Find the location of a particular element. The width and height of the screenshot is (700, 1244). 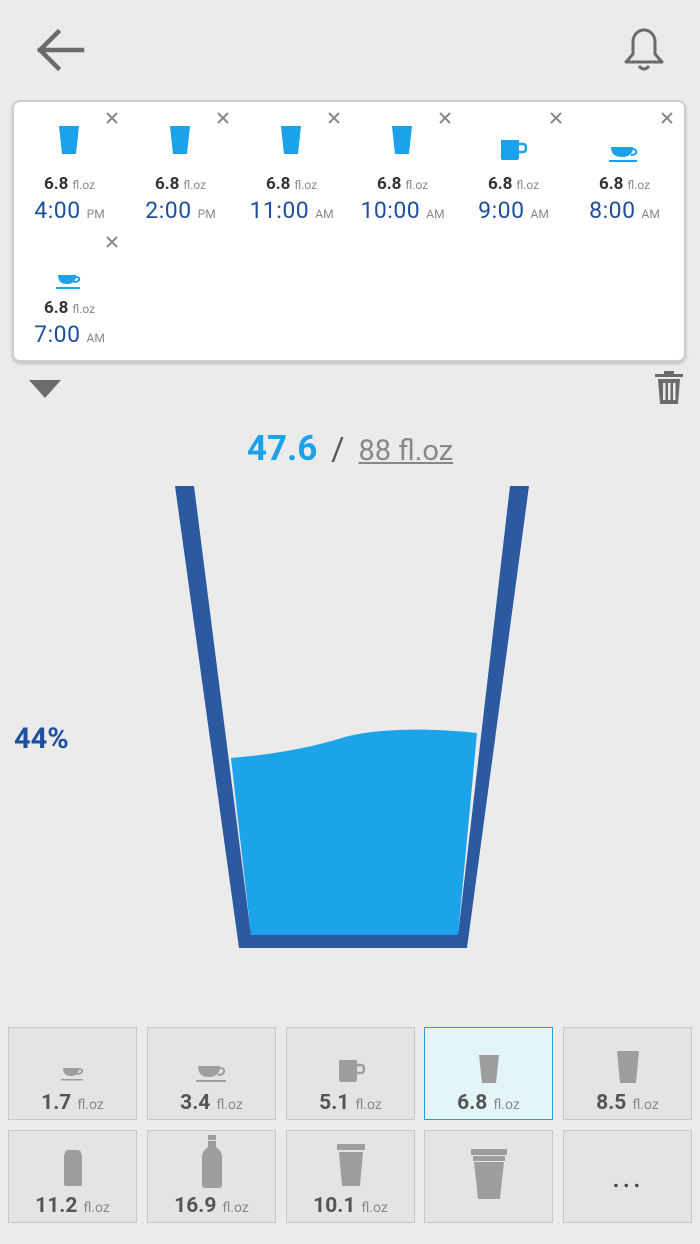

back-button is located at coordinates (58, 50).